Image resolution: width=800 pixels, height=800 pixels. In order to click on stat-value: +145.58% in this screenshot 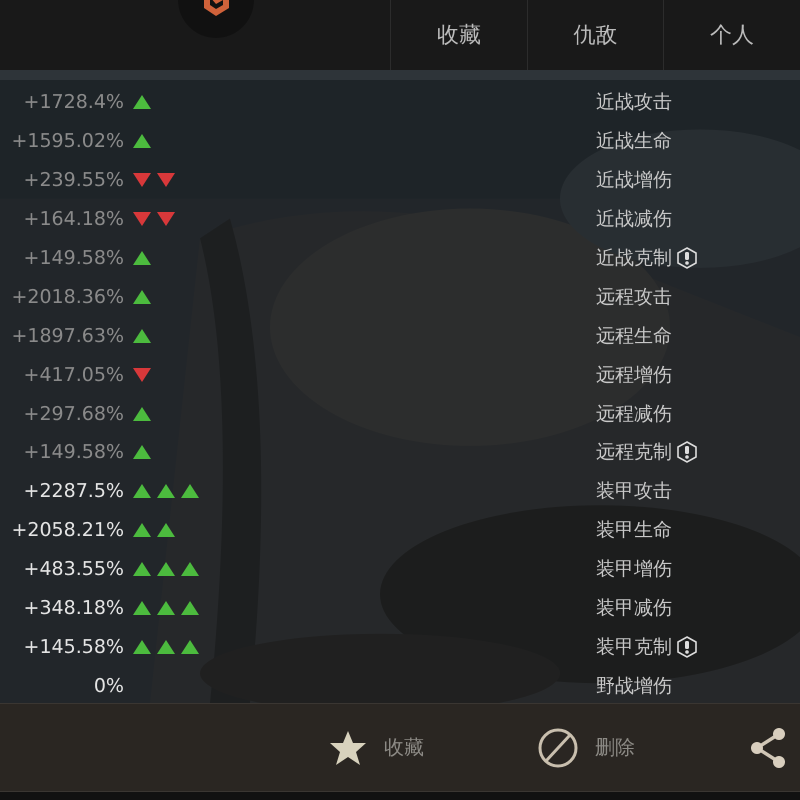, I will do `click(73, 647)`.